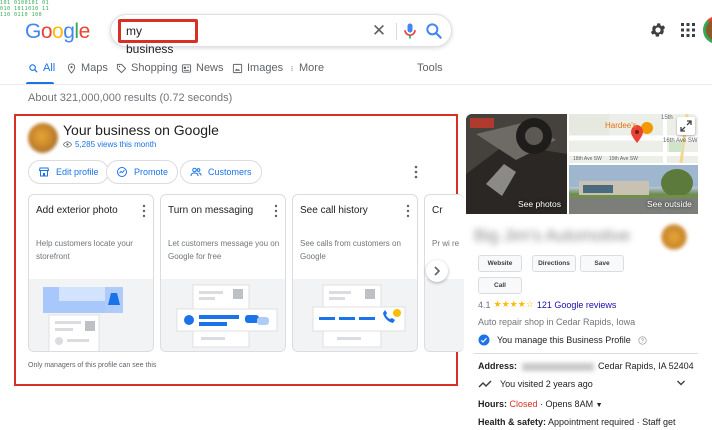  What do you see at coordinates (557, 366) in the screenshot?
I see `redacted-street` at bounding box center [557, 366].